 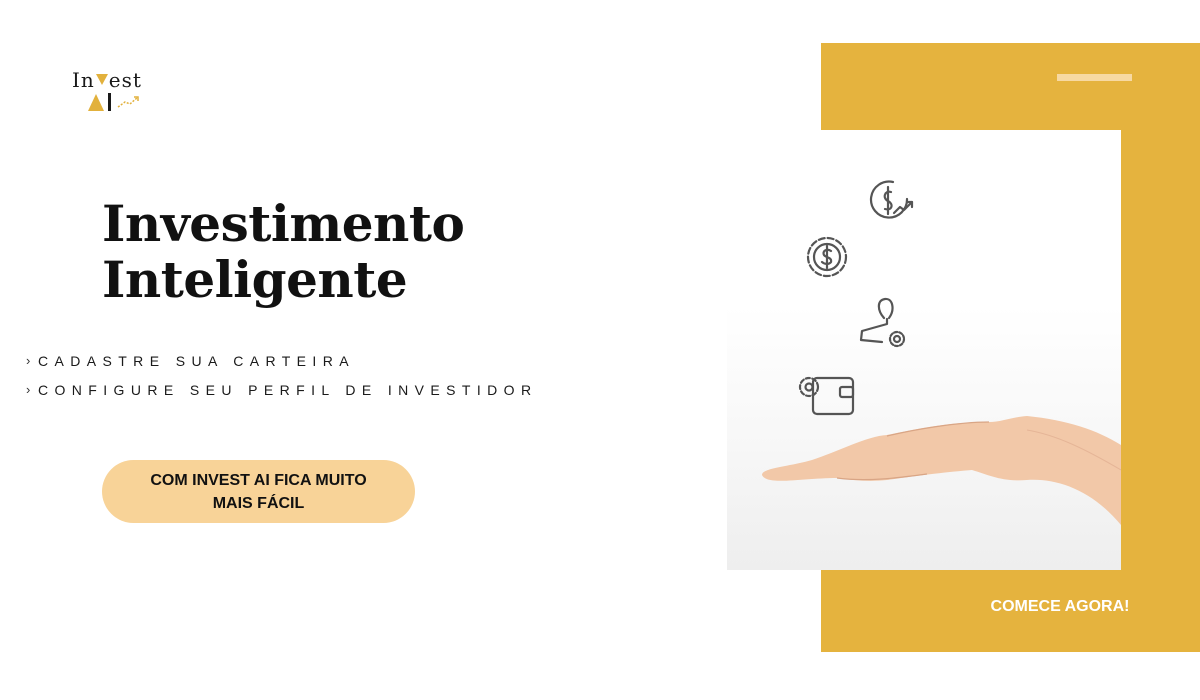 I want to click on logo-triangle-icon, so click(x=101, y=79).